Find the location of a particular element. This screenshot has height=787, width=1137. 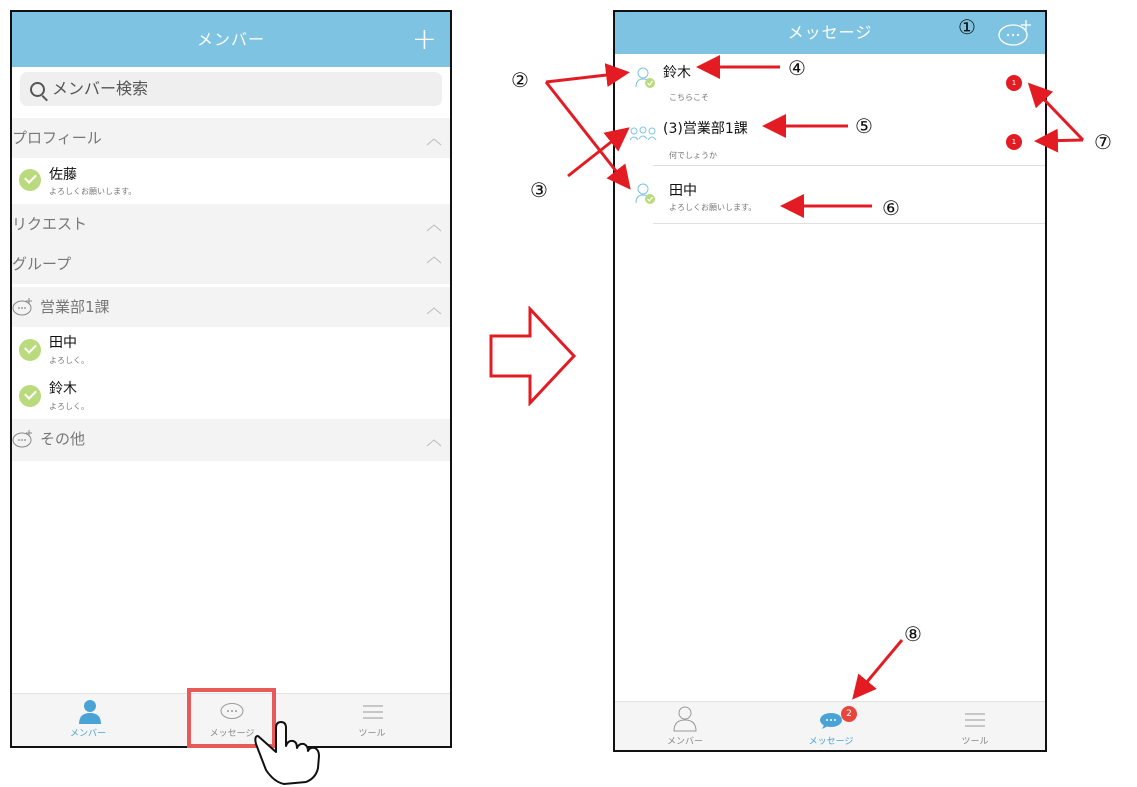

callout-7: ⑦ is located at coordinates (1103, 142).